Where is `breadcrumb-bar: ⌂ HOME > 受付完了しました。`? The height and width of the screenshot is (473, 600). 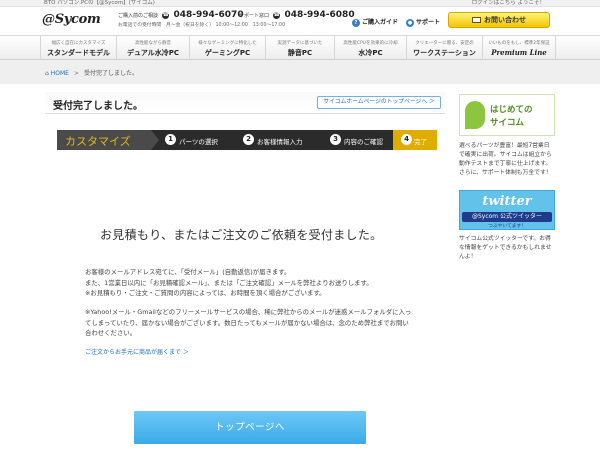 breadcrumb-bar: ⌂ HOME > 受付完了しました。 is located at coordinates (300, 72).